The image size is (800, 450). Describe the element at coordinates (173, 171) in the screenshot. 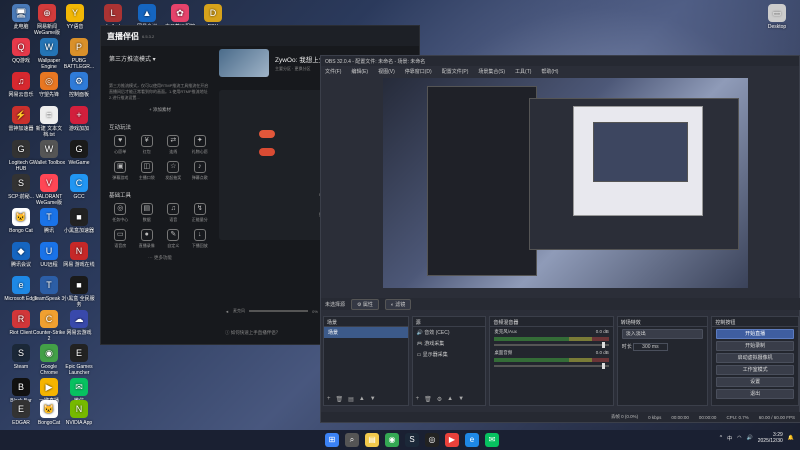

I see `feature-item: ☆ 发起抽奖` at that location.